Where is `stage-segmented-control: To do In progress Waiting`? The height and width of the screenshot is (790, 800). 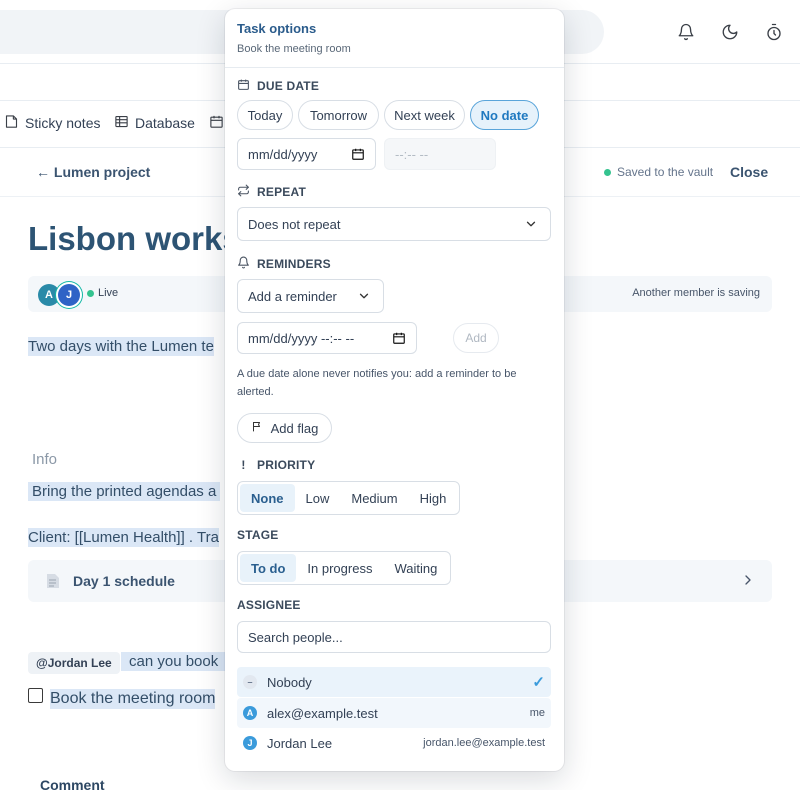
stage-segmented-control: To do In progress Waiting is located at coordinates (344, 568).